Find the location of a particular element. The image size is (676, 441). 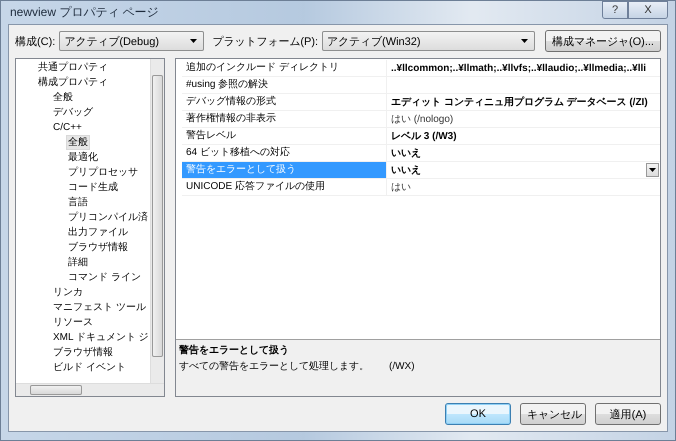

tree-item: プリプロセッサ is located at coordinates (103, 172).